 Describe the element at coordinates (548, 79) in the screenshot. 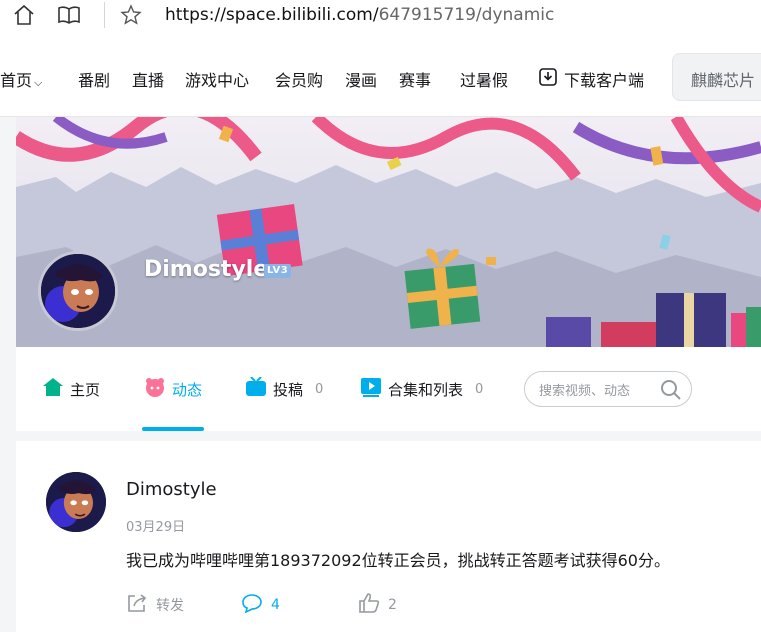

I see `download-icon` at that location.